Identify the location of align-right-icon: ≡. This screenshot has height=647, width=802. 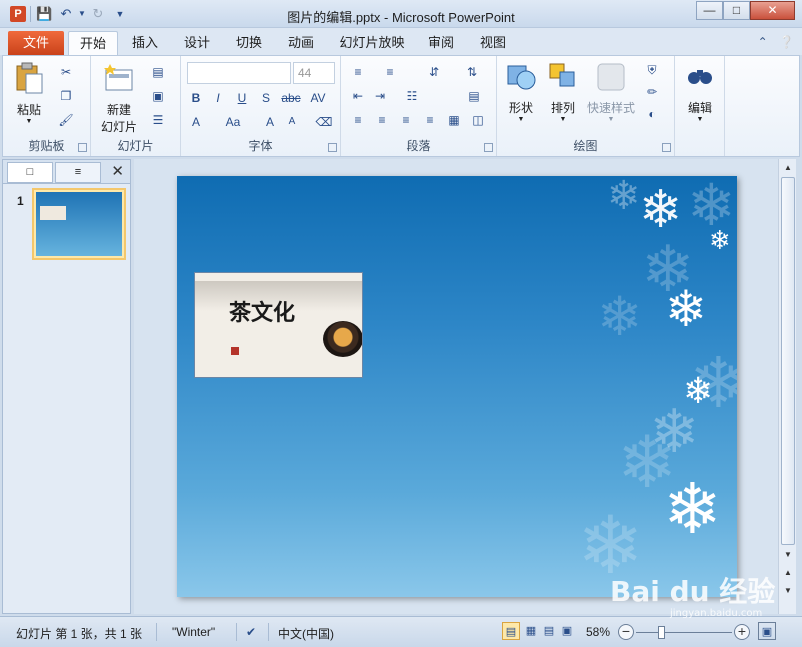
(406, 120).